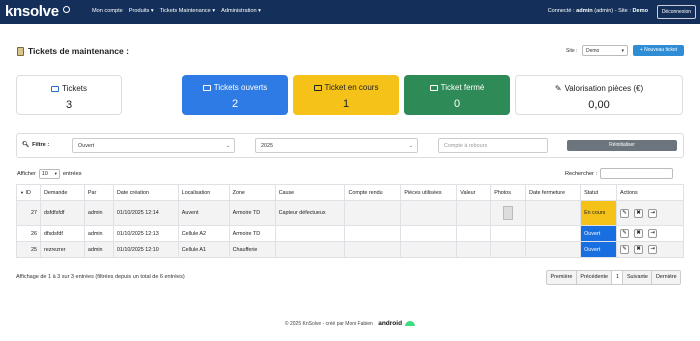  What do you see at coordinates (235, 95) in the screenshot?
I see `card-tickets-ouverts: Tickets ouverts 2` at bounding box center [235, 95].